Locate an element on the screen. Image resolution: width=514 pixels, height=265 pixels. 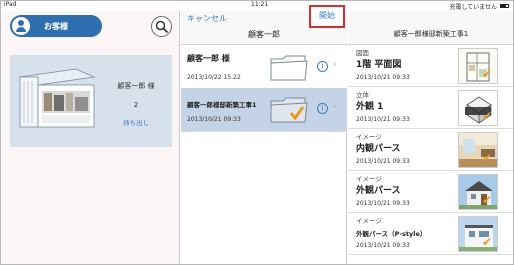
item-title: 外観 1 is located at coordinates (370, 107).